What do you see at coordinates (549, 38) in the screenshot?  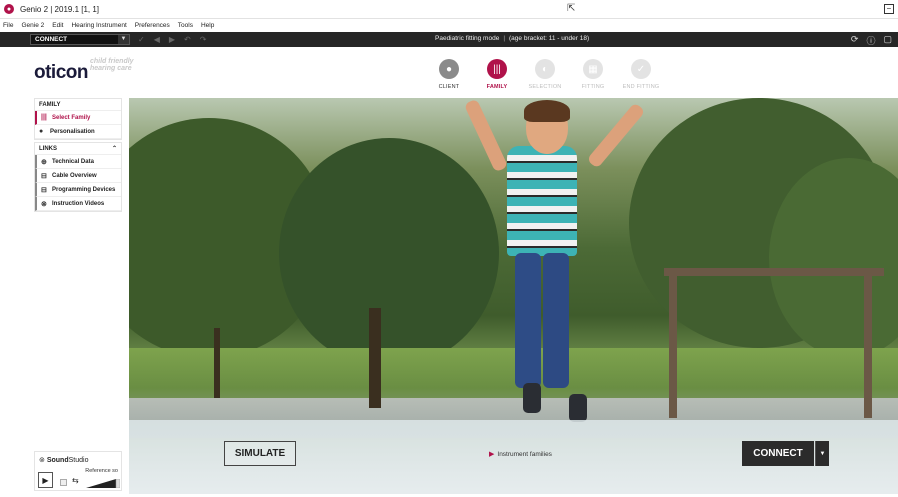 I see `age-bracket-label: (age bracket: 11 - under 18)` at bounding box center [549, 38].